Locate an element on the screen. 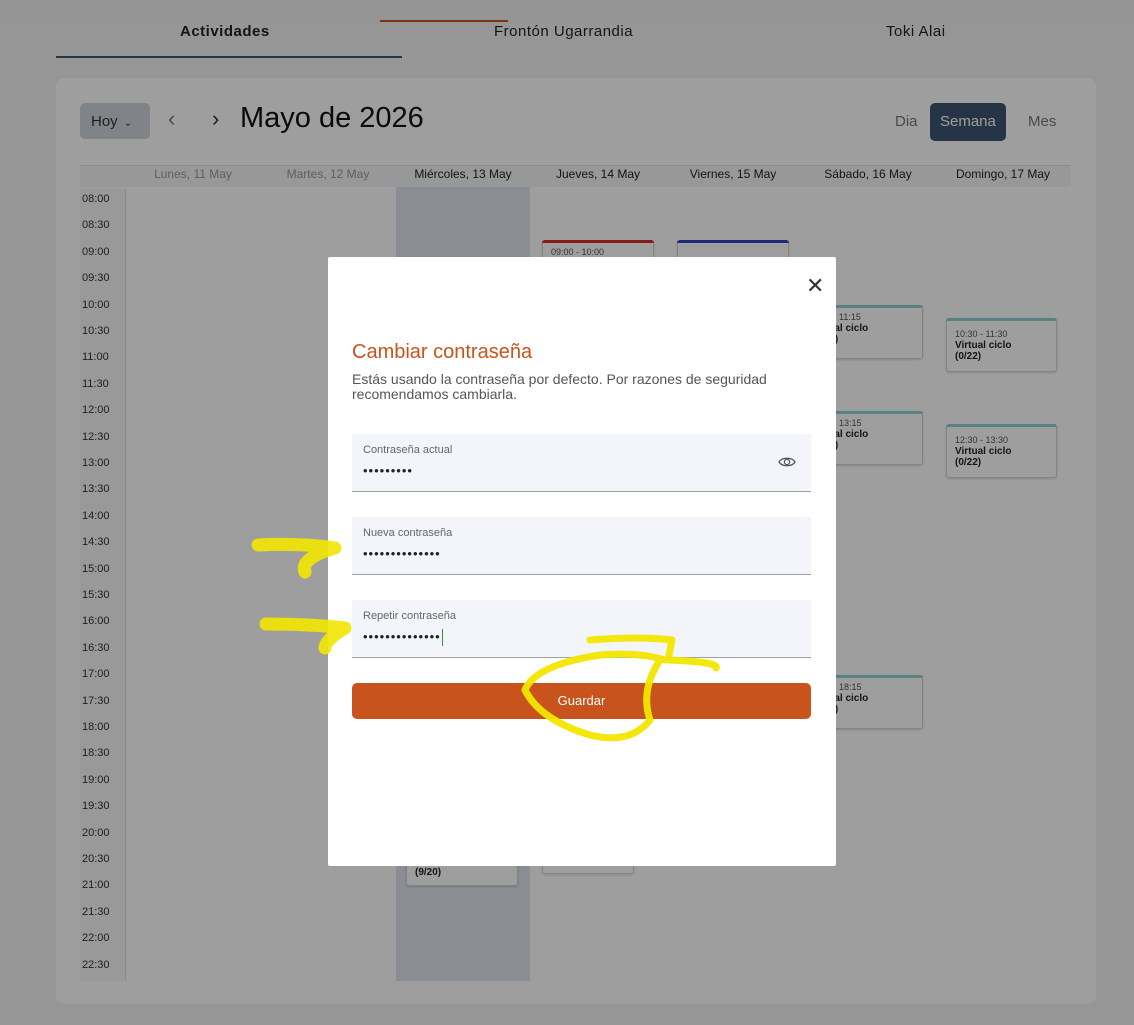 The height and width of the screenshot is (1025, 1134). close-icon: ✕ is located at coordinates (815, 286).